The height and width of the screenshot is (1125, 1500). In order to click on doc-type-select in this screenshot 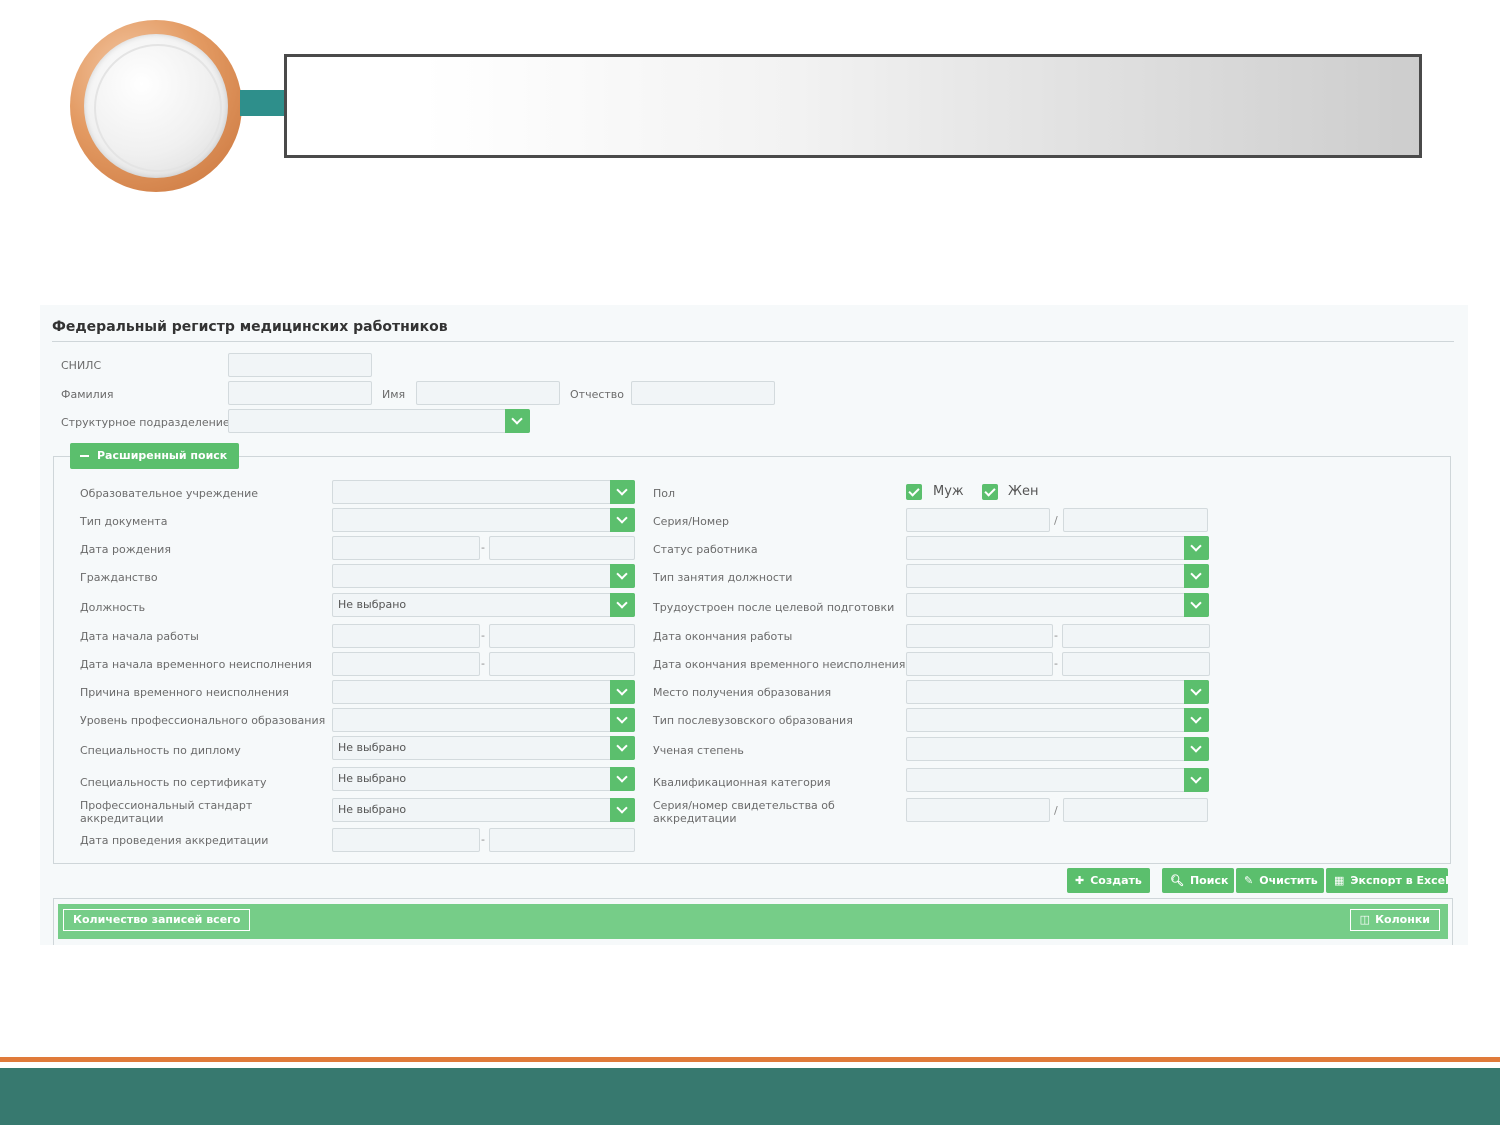, I will do `click(483, 520)`.